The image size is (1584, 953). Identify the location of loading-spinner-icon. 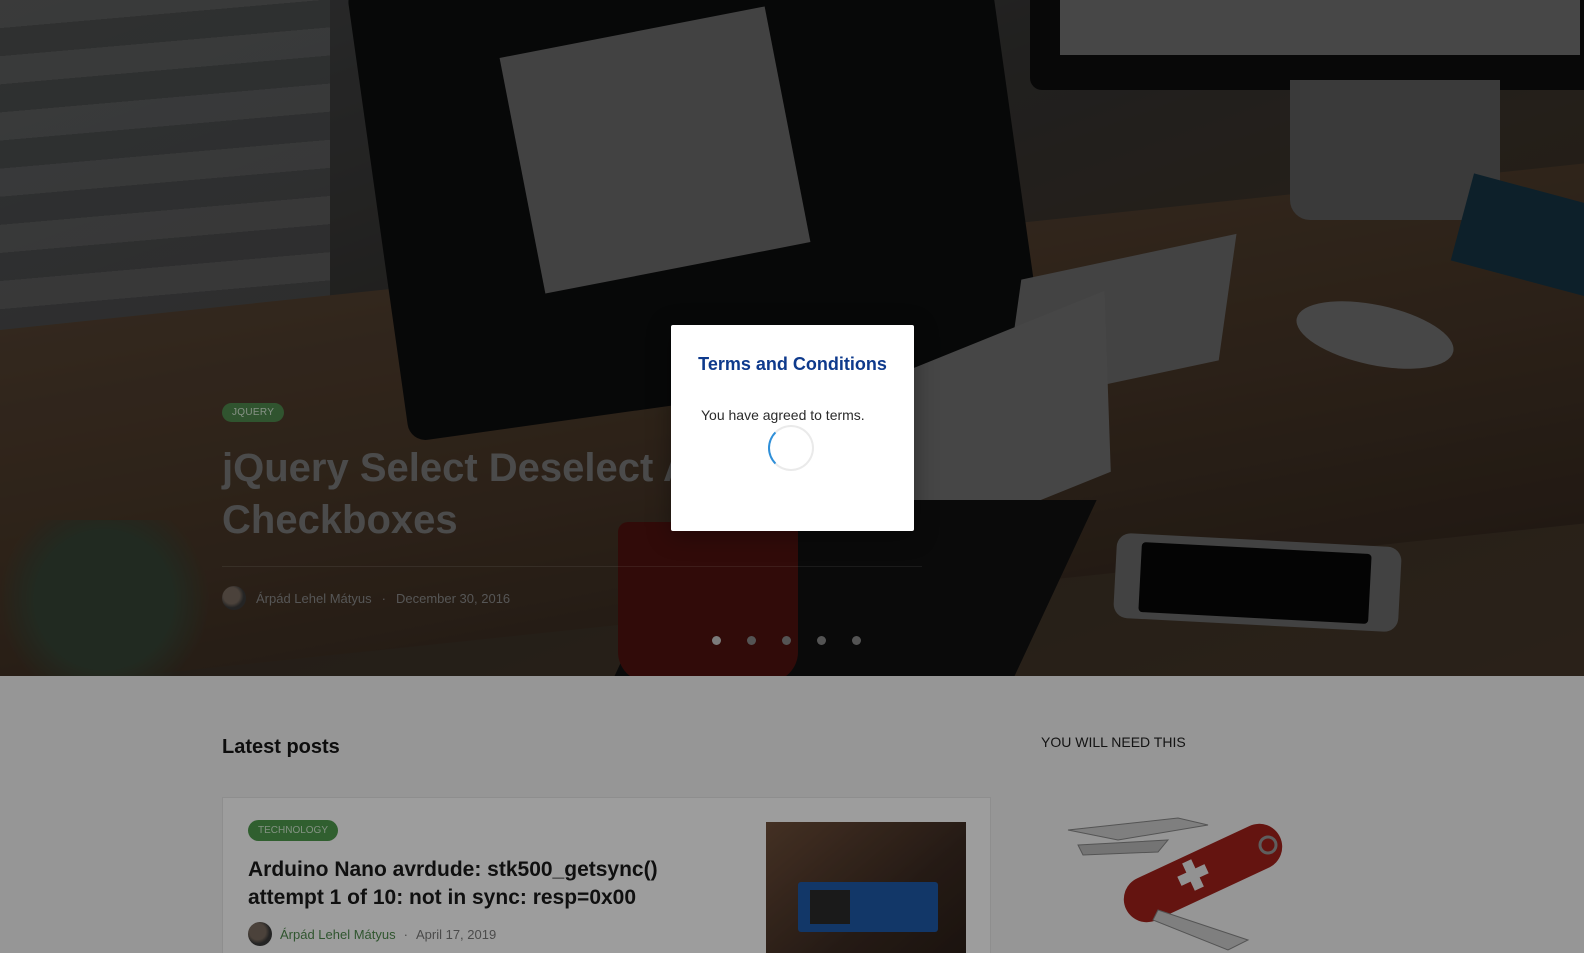
(791, 448).